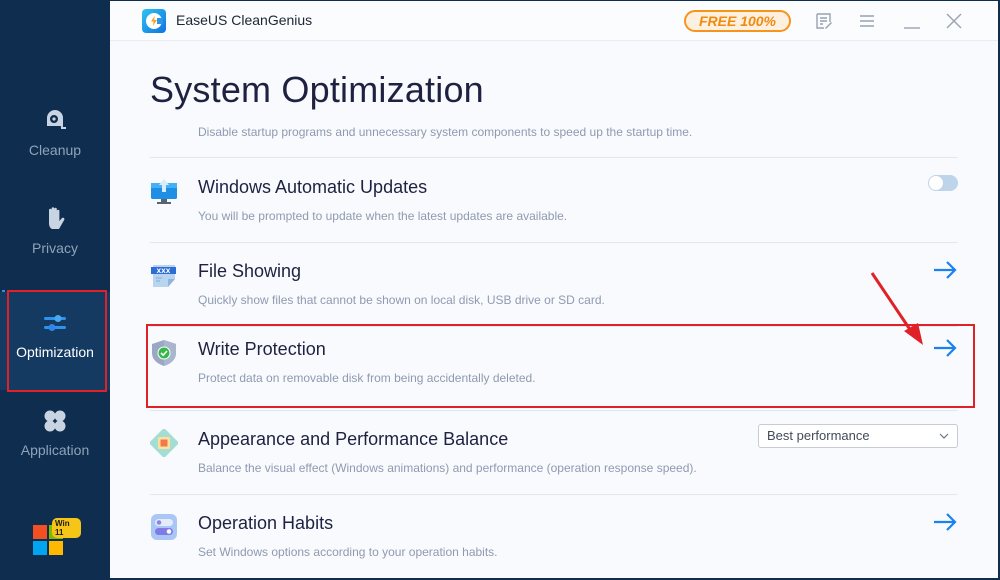  I want to click on apps-icon, so click(55, 421).